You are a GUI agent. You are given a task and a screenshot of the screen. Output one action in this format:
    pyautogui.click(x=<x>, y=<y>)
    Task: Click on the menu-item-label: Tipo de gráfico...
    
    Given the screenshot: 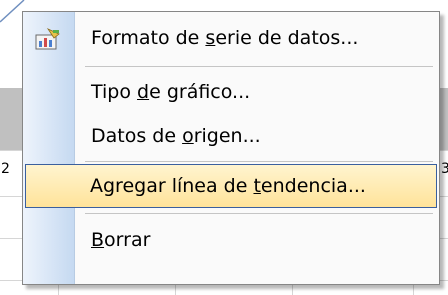 What is the action you would take?
    pyautogui.click(x=171, y=92)
    